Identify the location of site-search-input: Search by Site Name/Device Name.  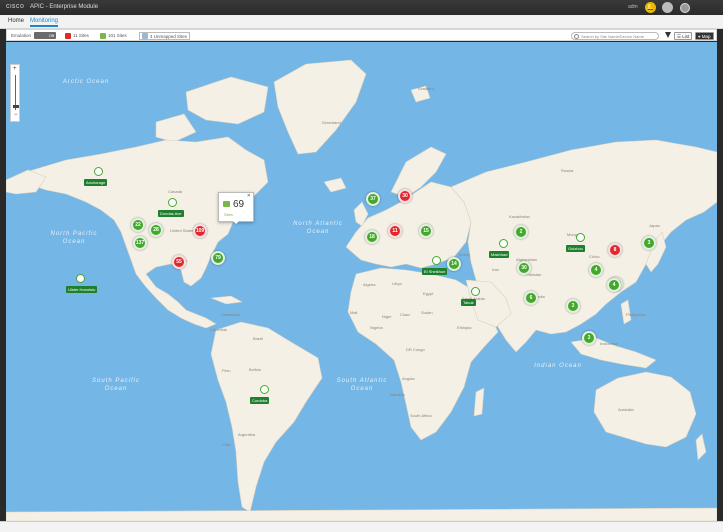
(615, 35).